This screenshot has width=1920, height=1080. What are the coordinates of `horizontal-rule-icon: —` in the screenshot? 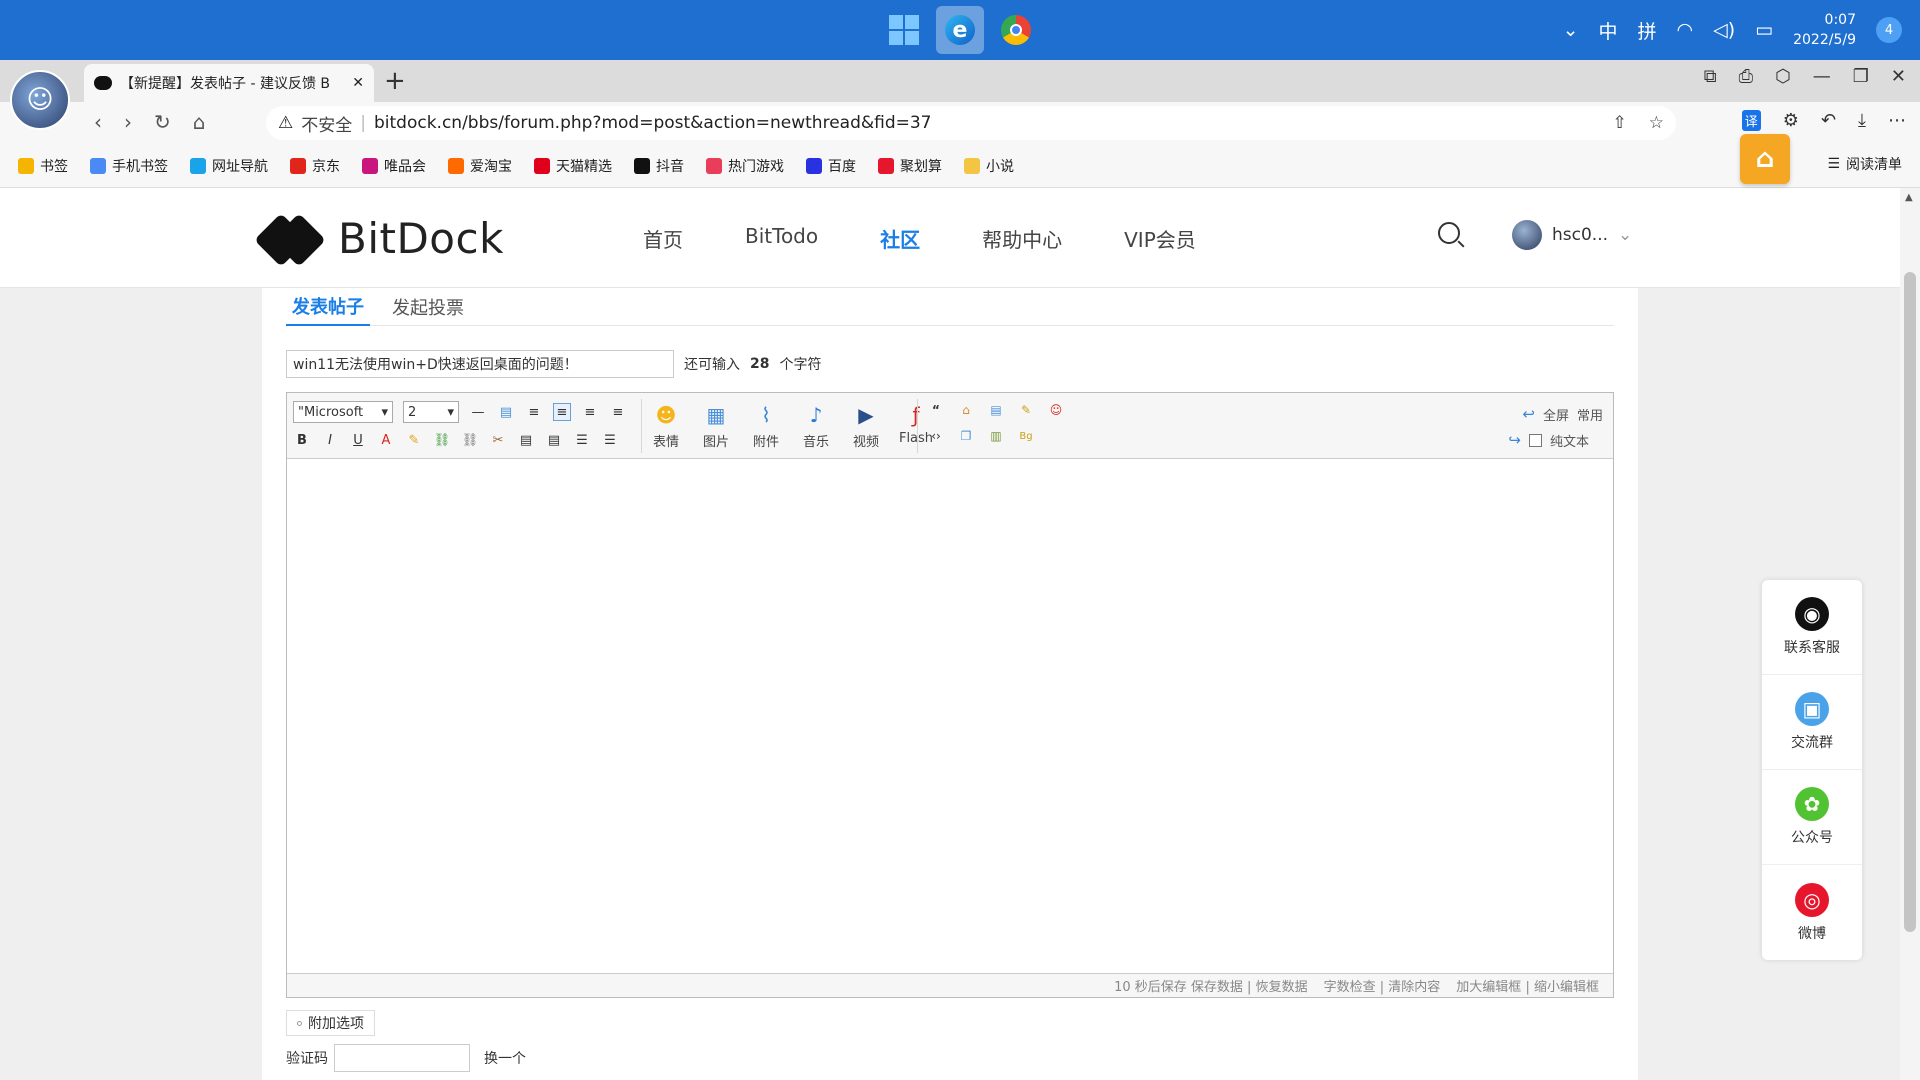 It's located at (478, 412).